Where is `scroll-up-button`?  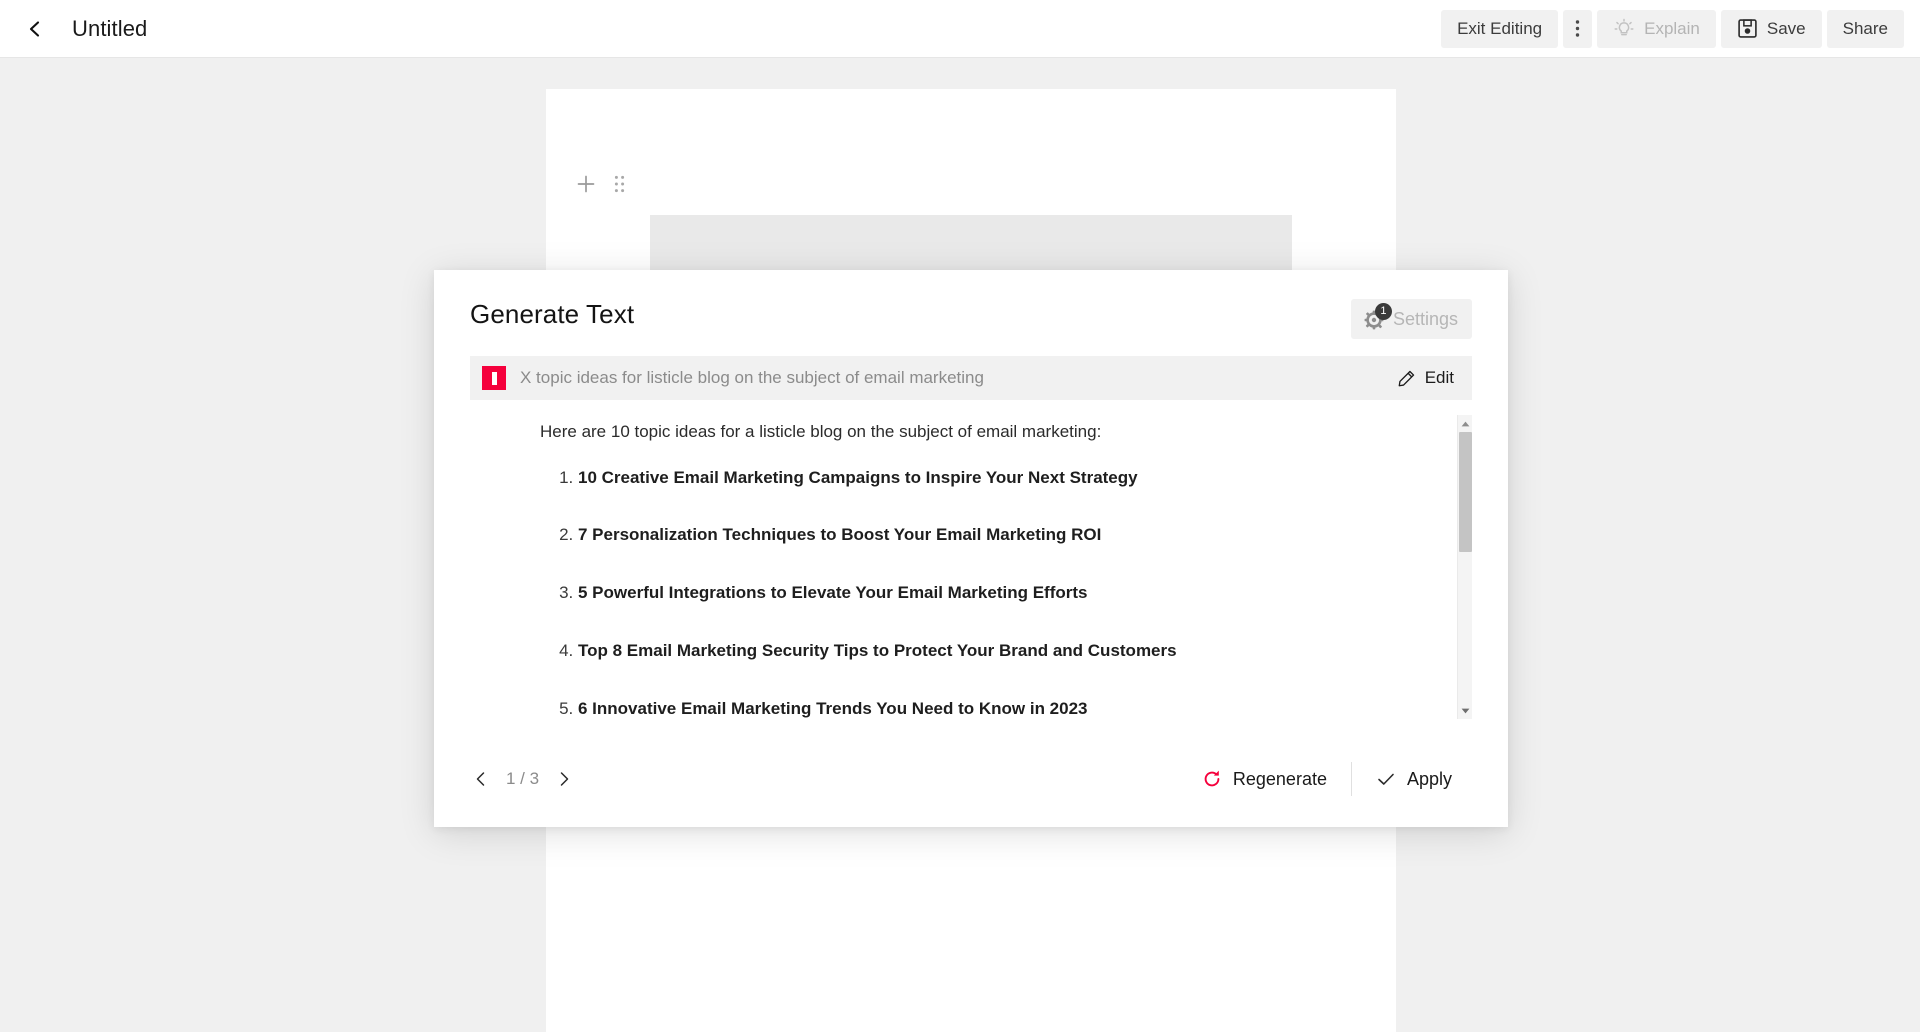
scroll-up-button is located at coordinates (1465, 423).